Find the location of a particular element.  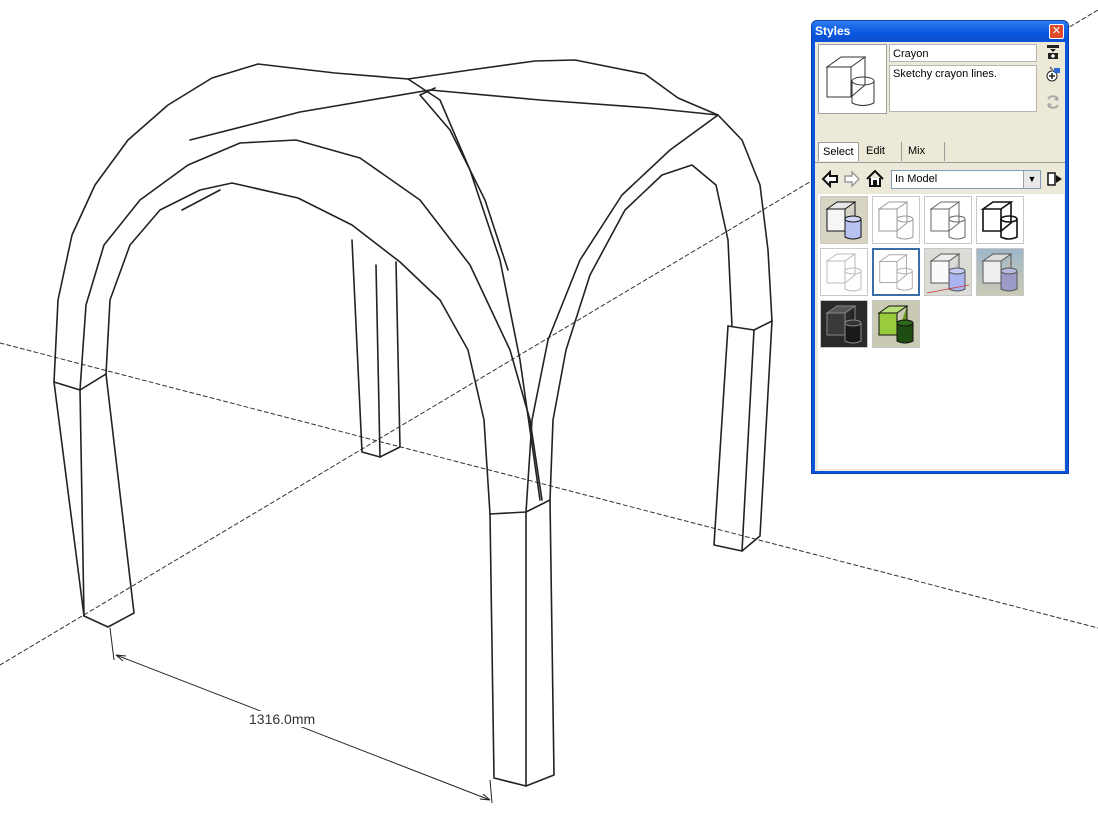

tab-mix: Mix is located at coordinates (924, 151).